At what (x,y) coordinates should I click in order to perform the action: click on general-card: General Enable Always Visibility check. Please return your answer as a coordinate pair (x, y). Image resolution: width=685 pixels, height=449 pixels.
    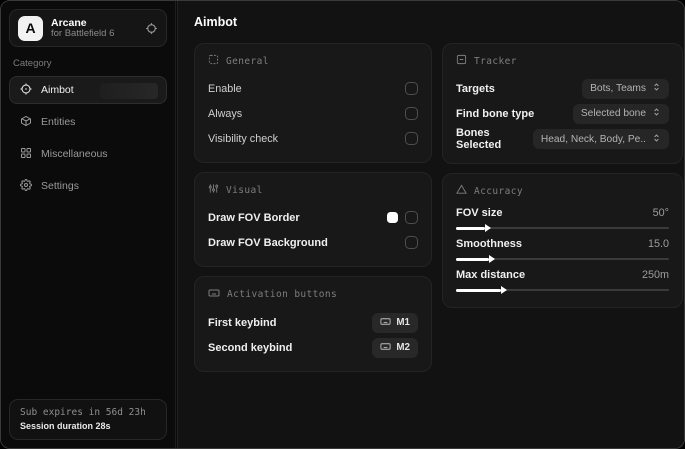
    Looking at the image, I should click on (313, 103).